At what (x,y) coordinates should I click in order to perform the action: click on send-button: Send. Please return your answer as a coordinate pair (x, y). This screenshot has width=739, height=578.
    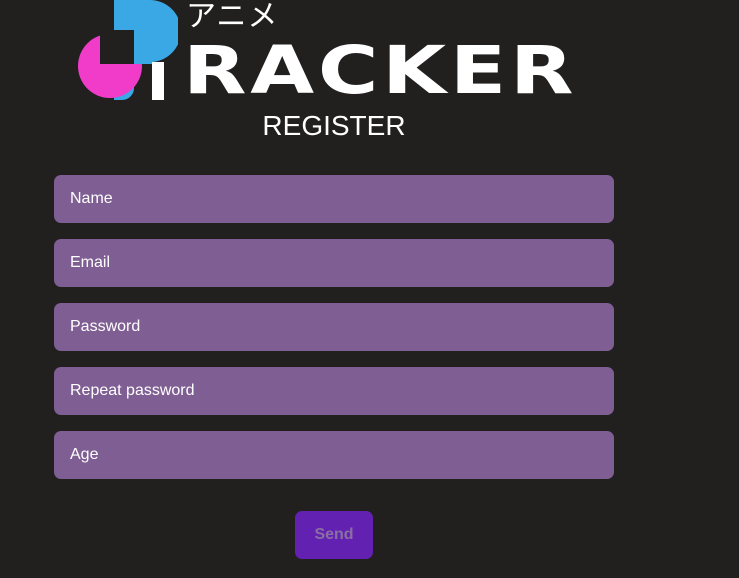
    Looking at the image, I should click on (334, 535).